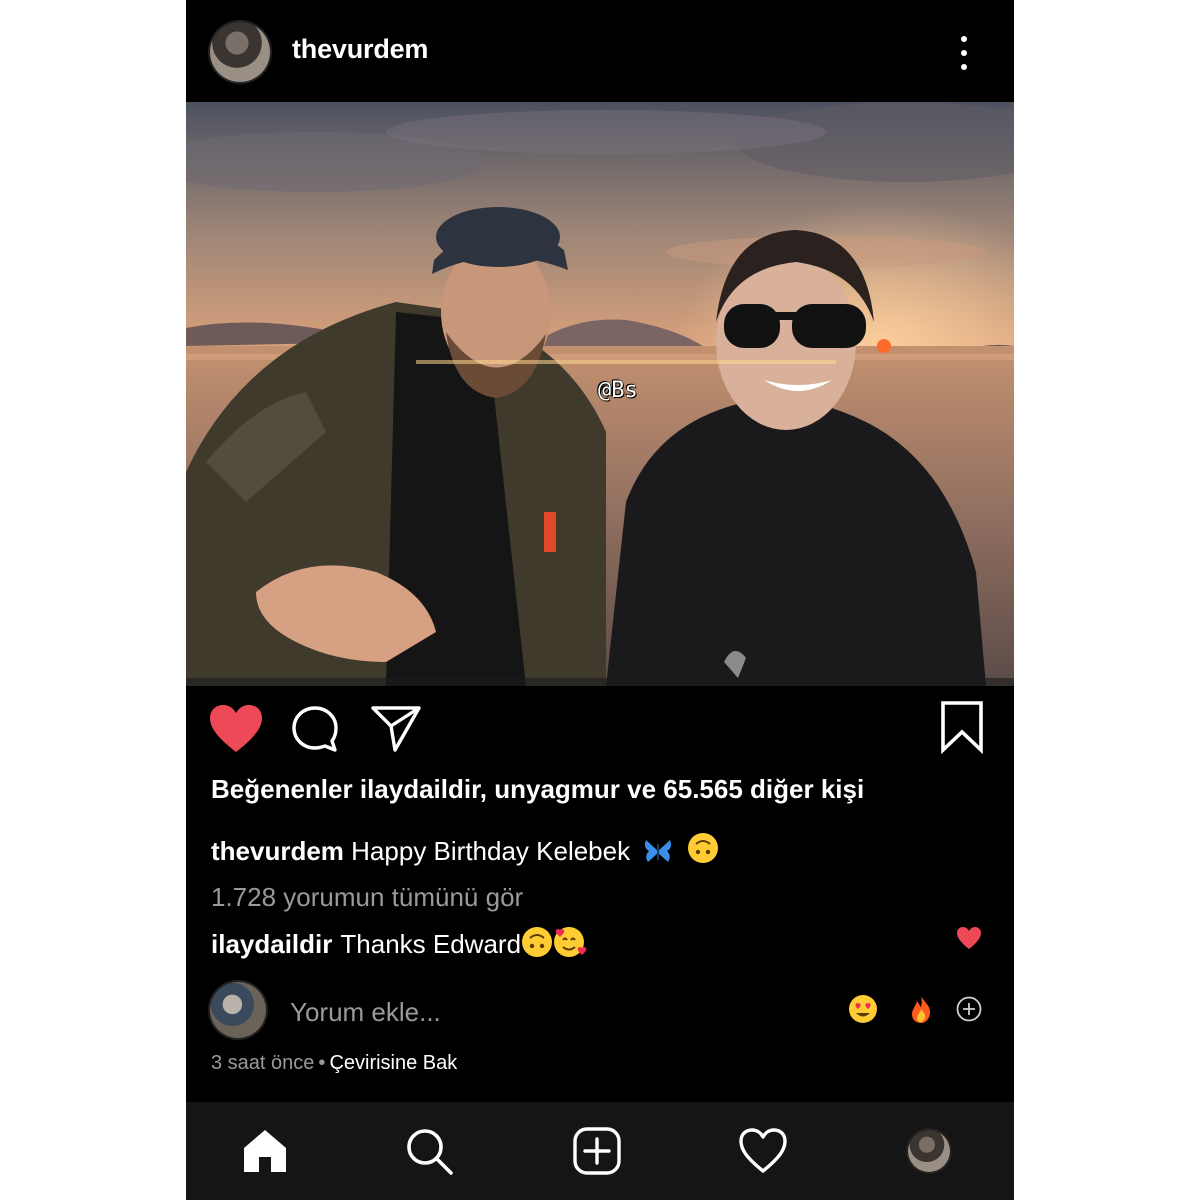  I want to click on search-icon, so click(429, 1151).